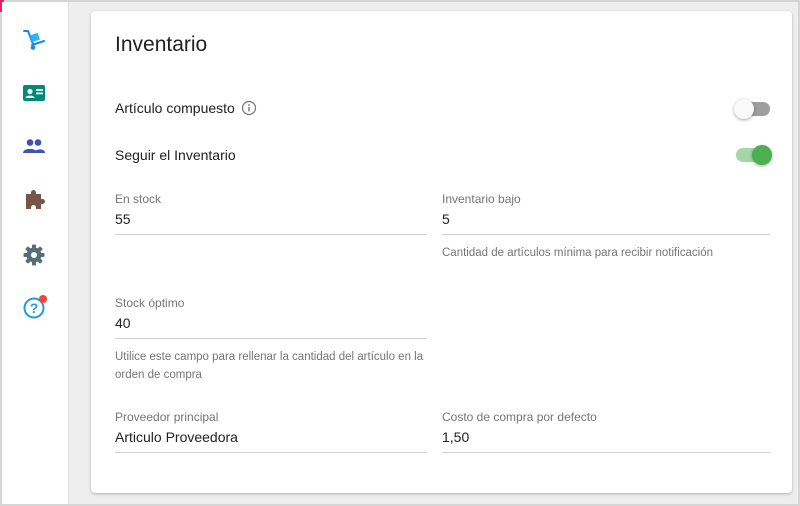 The width and height of the screenshot is (800, 506). Describe the element at coordinates (400, 1) in the screenshot. I see `window-frame-top` at that location.